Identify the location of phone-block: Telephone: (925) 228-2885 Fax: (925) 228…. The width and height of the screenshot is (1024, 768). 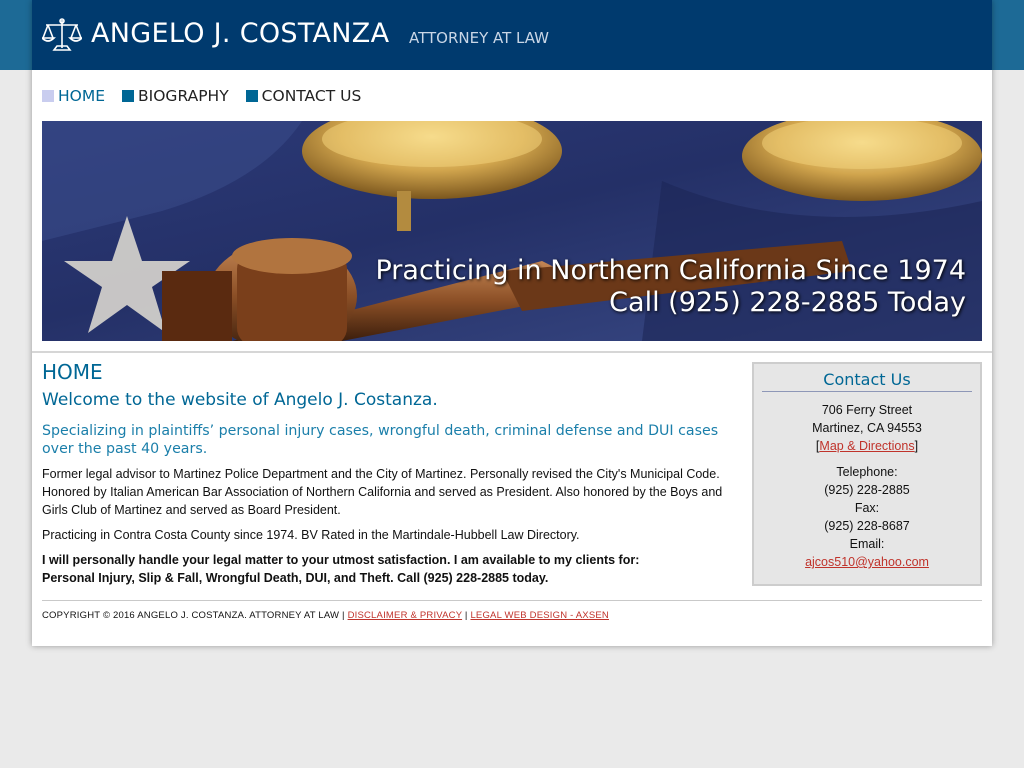
(867, 517).